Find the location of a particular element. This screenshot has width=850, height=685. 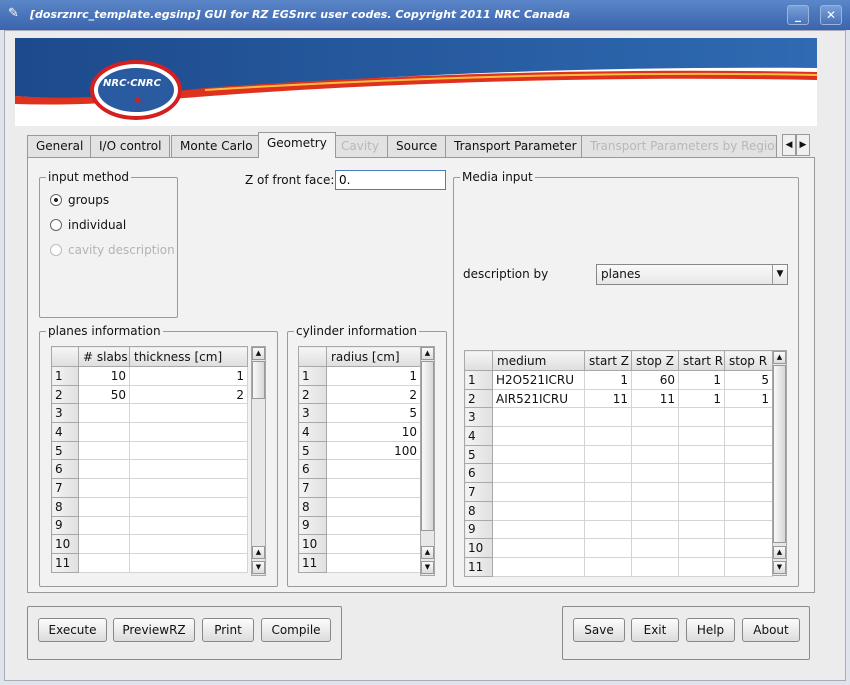

table-cell: 60 is located at coordinates (655, 380).